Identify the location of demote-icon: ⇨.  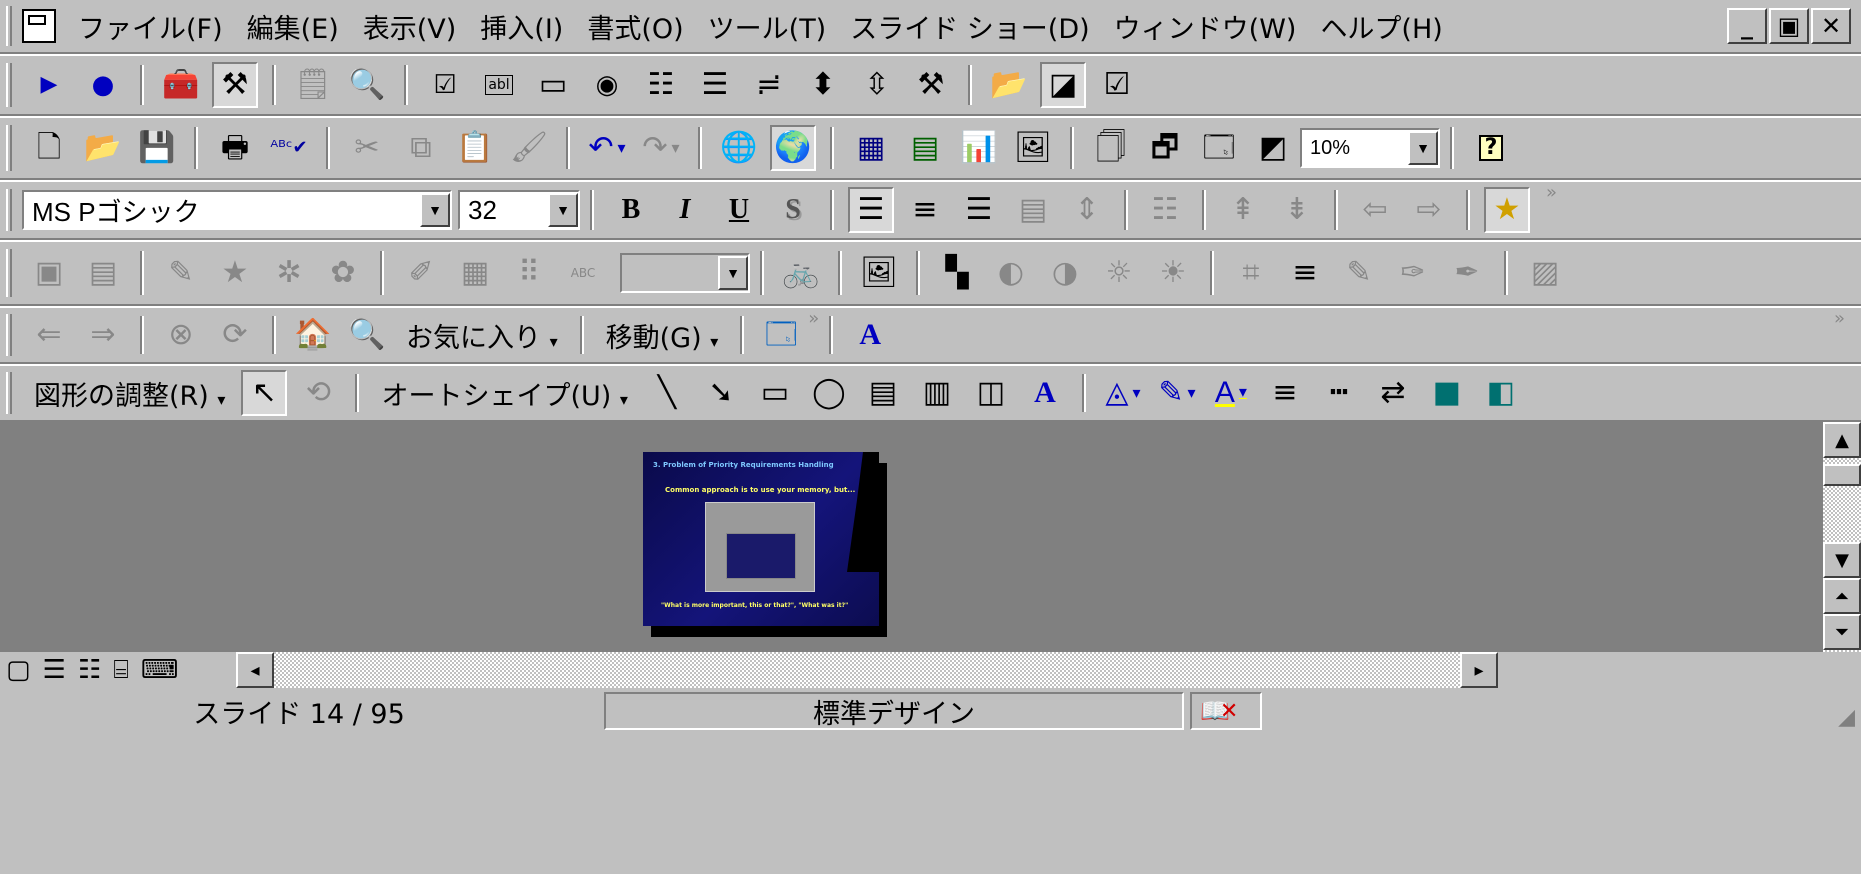
(1429, 210).